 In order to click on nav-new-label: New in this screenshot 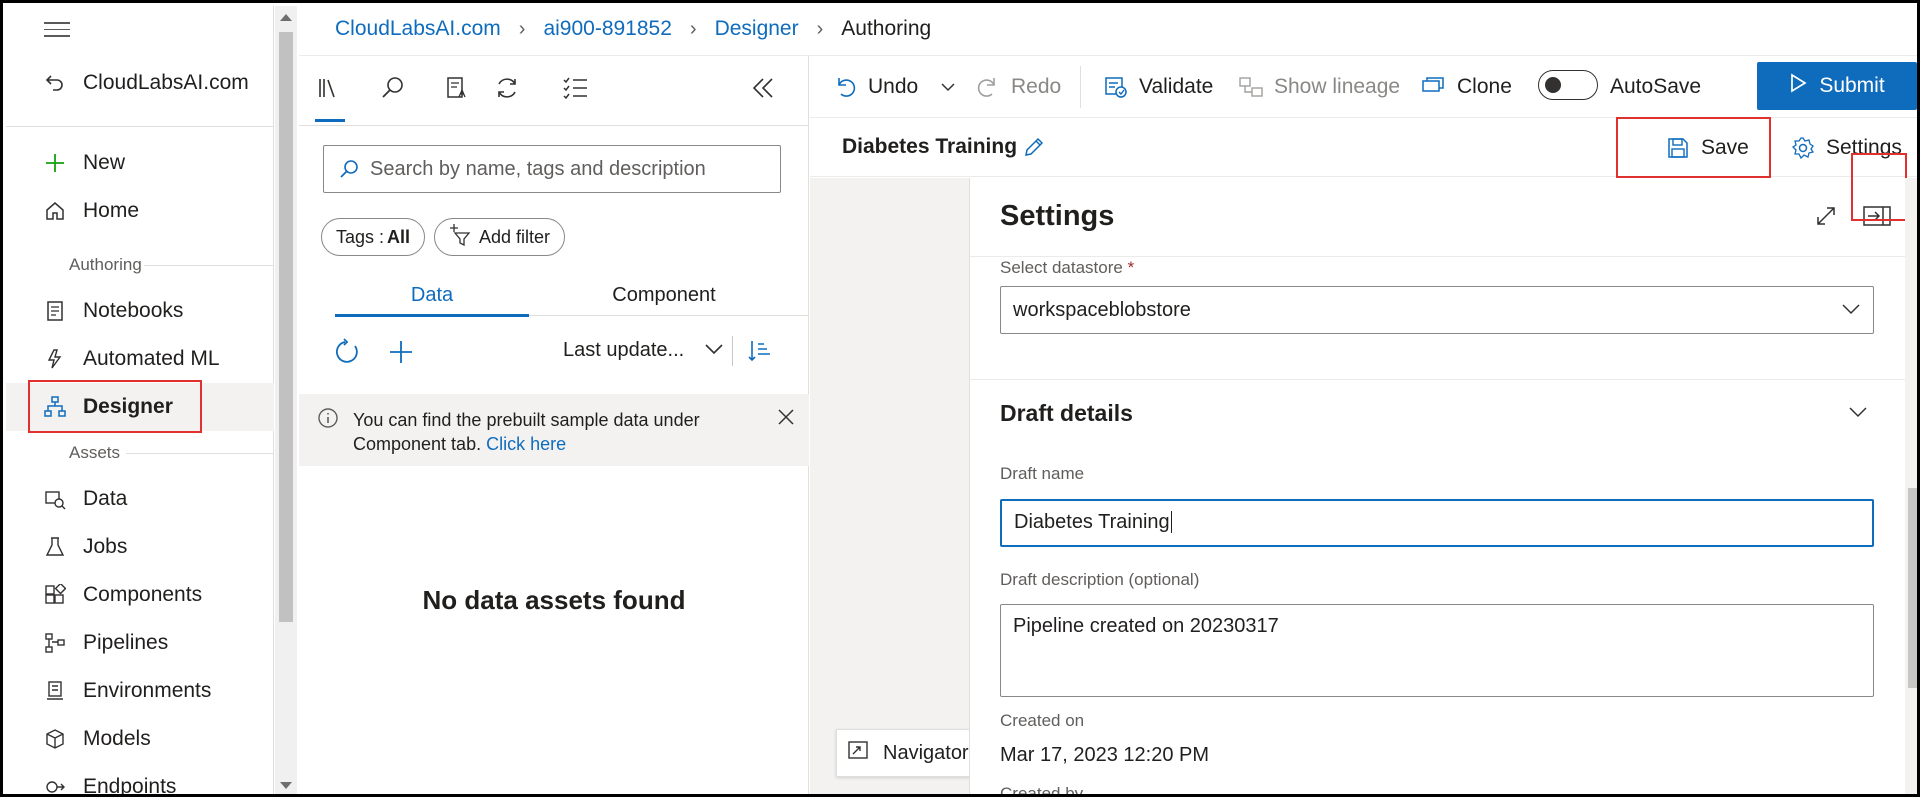, I will do `click(104, 162)`.